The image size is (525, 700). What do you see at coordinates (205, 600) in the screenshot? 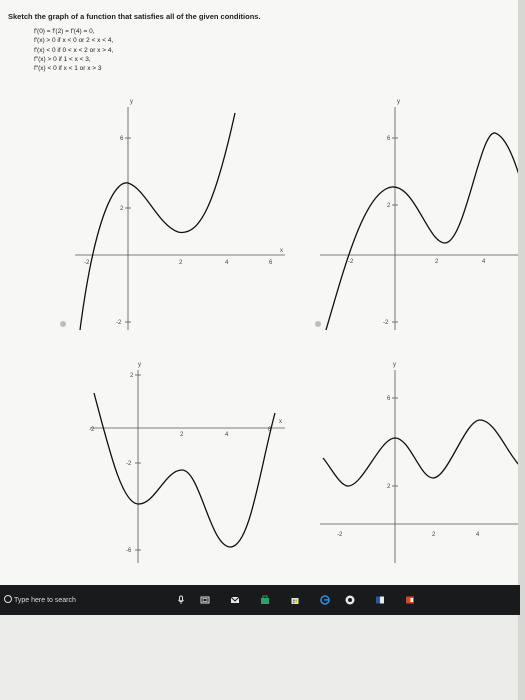
I see `task-view-icon` at bounding box center [205, 600].